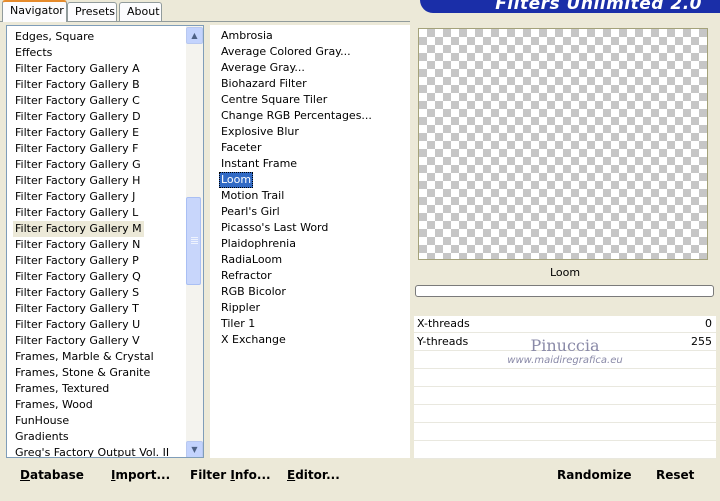 The image size is (720, 501). Describe the element at coordinates (78, 117) in the screenshot. I see `category-item: Filter Factory Gallery D` at that location.